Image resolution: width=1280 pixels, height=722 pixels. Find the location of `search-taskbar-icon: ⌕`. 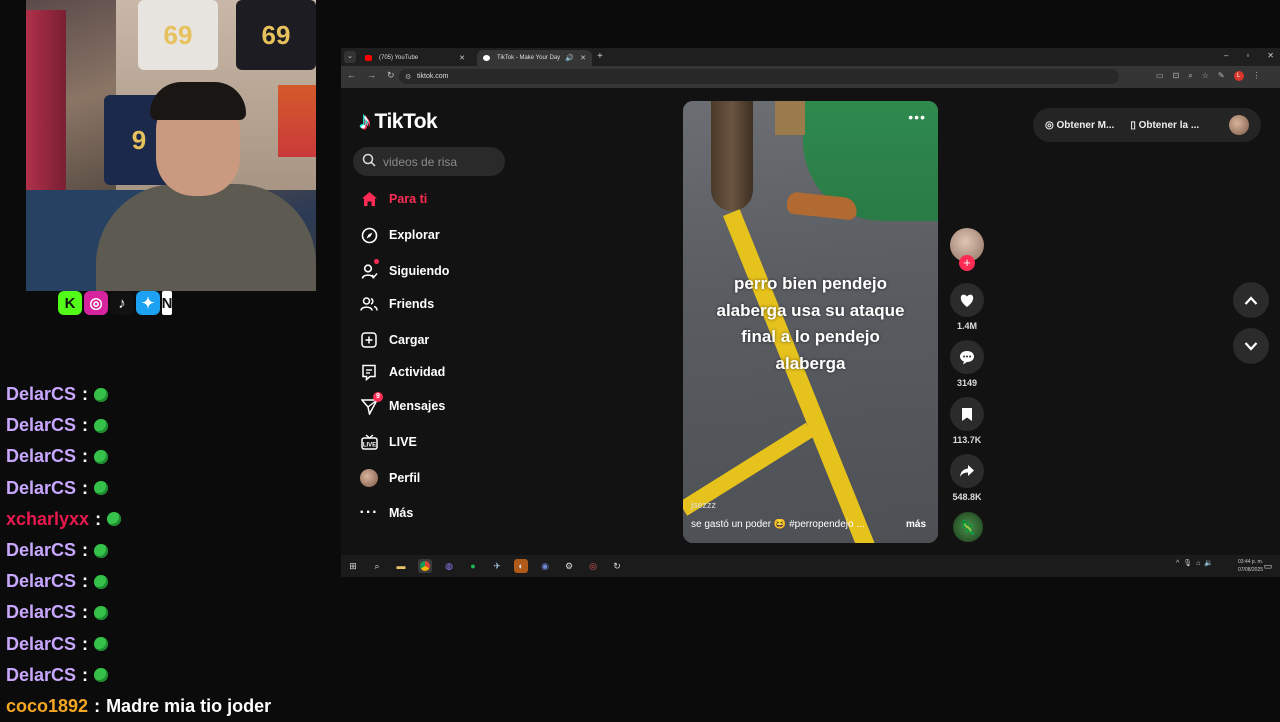

search-taskbar-icon: ⌕ is located at coordinates (377, 566).